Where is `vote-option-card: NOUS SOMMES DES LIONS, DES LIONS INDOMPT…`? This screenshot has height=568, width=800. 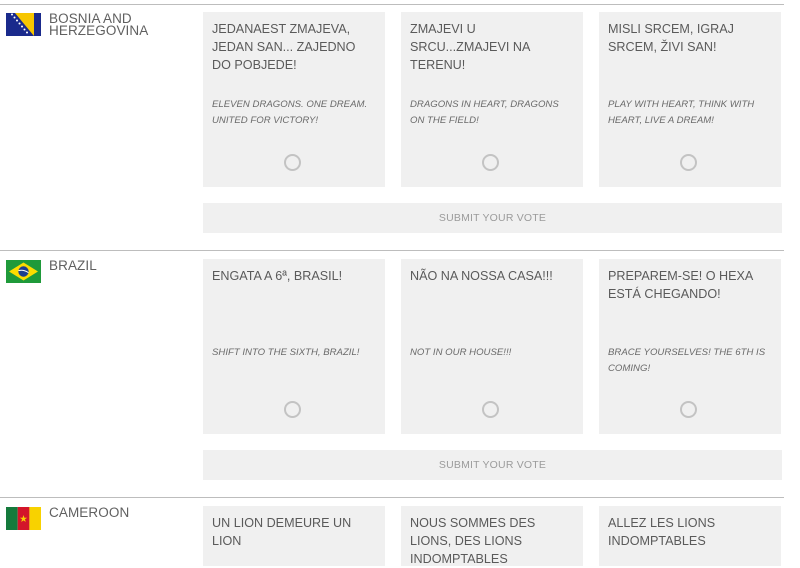 vote-option-card: NOUS SOMMES DES LIONS, DES LIONS INDOMPT… is located at coordinates (492, 536).